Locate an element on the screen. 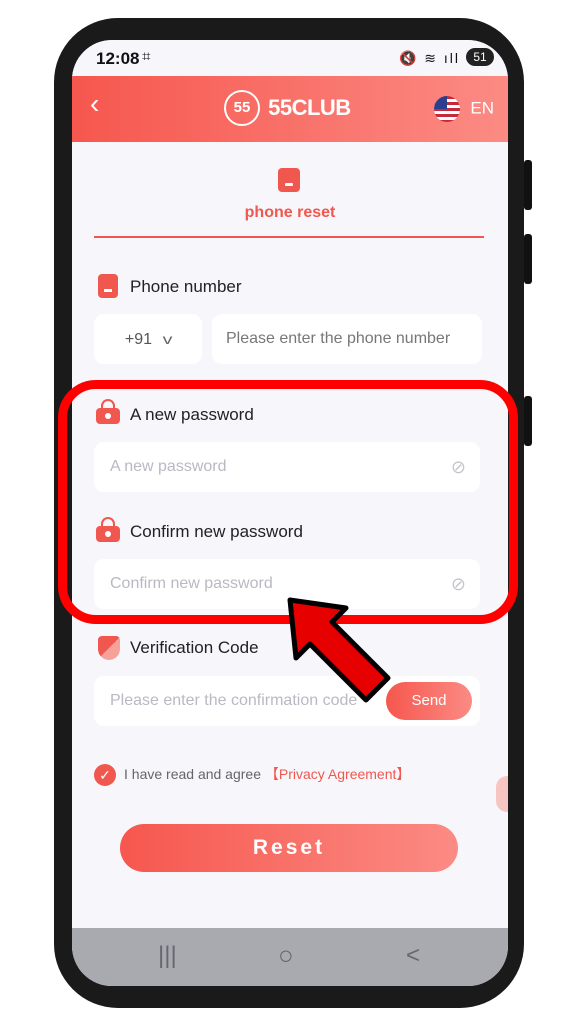  app-header: ‹ 55 55CLUB EN is located at coordinates (290, 109).